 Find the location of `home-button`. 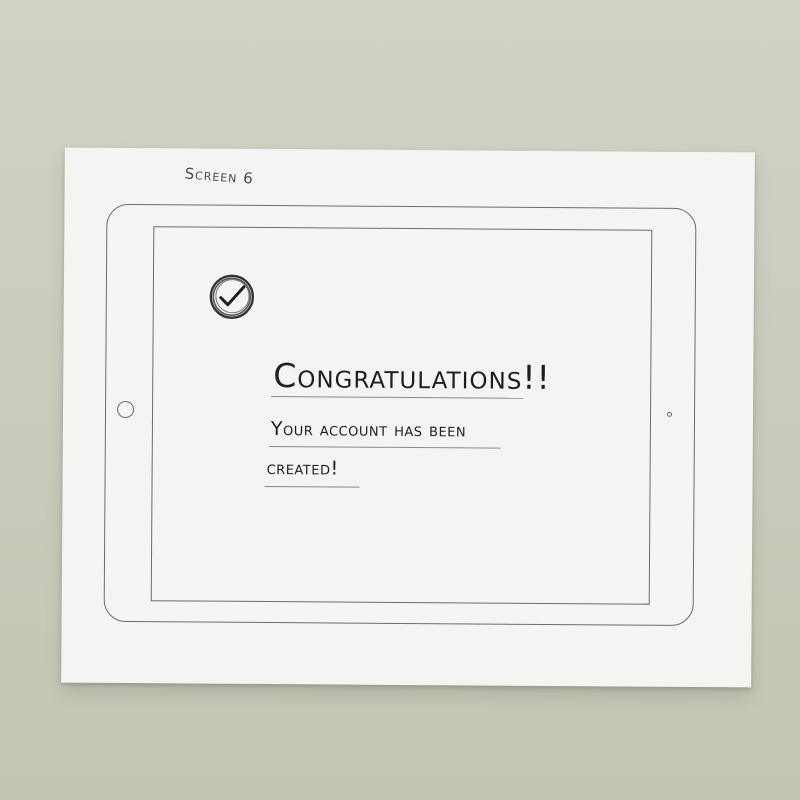

home-button is located at coordinates (125, 409).